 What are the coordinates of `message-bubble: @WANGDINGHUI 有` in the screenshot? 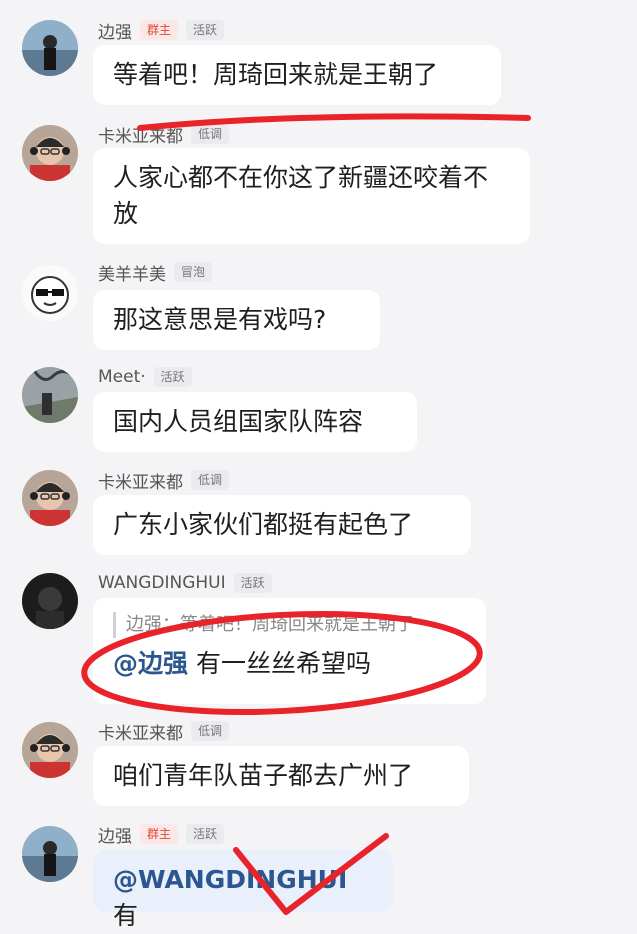 It's located at (243, 890).